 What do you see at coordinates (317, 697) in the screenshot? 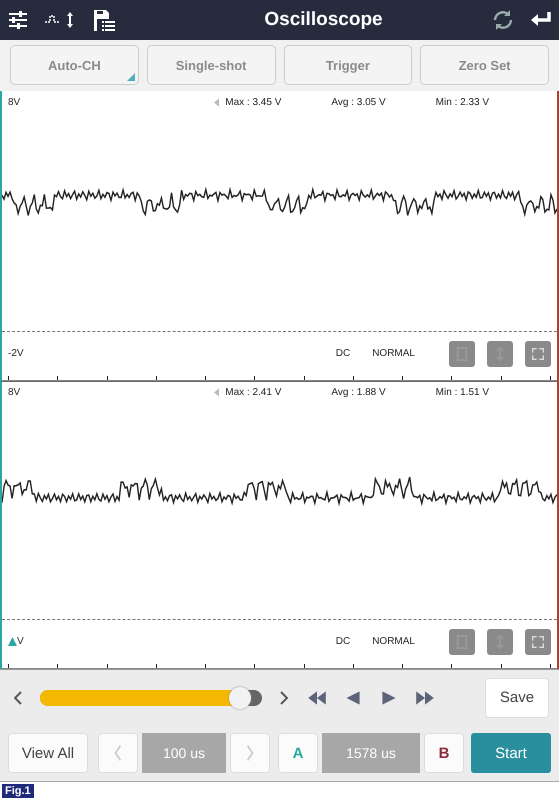
I see `rewind-icon` at bounding box center [317, 697].